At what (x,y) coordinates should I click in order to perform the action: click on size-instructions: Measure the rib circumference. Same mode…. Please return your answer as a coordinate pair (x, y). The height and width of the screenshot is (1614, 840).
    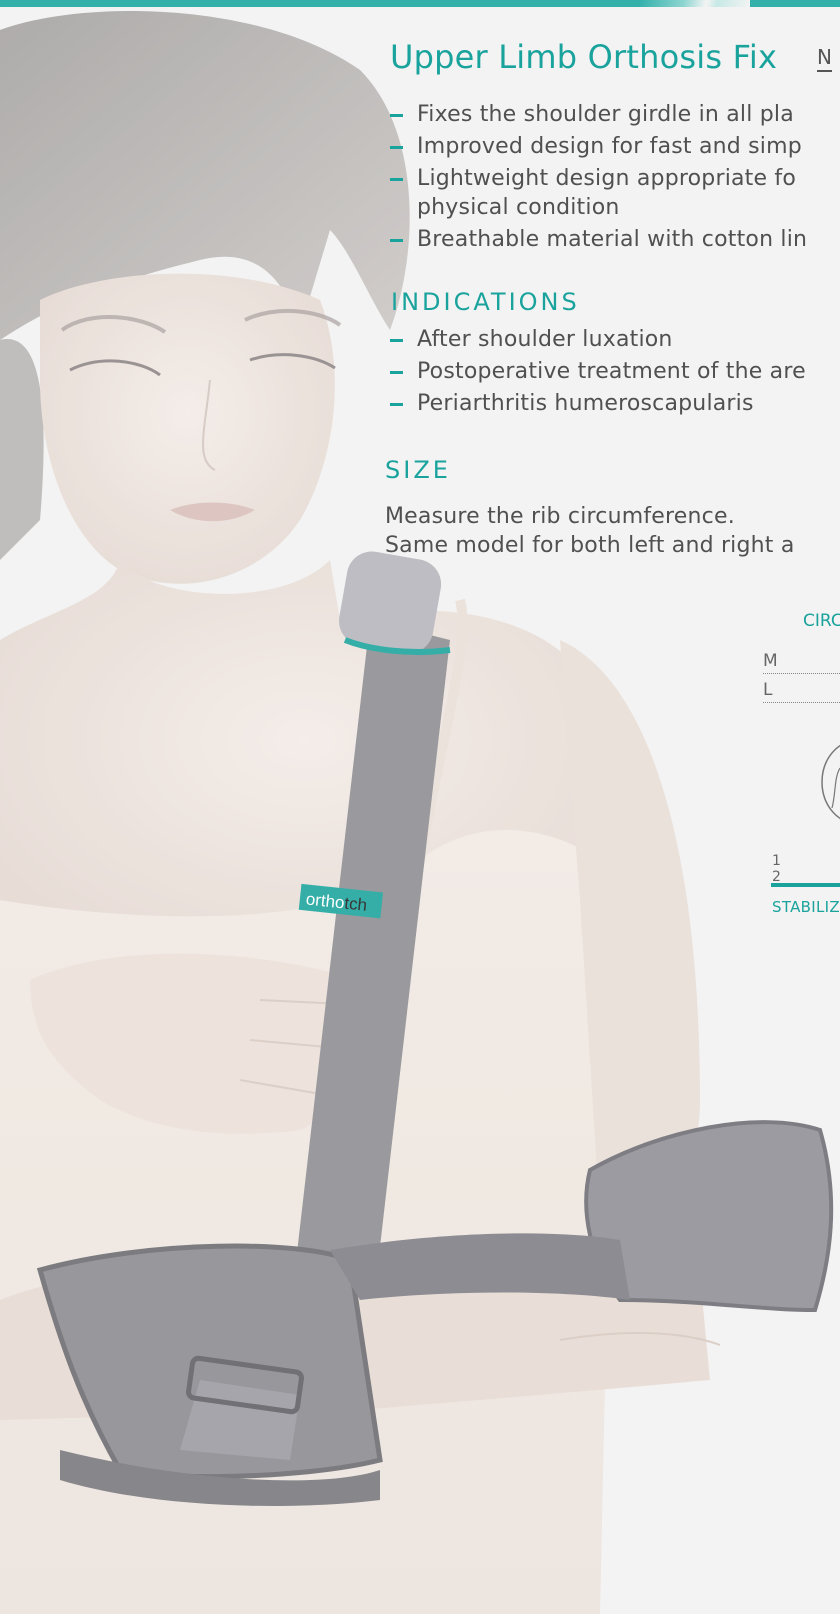
    Looking at the image, I should click on (590, 531).